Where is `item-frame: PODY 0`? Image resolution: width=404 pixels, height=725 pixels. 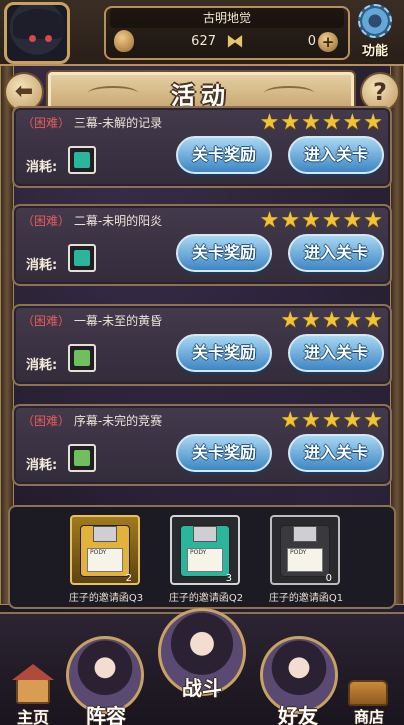
item-frame: PODY 0 is located at coordinates (305, 550).